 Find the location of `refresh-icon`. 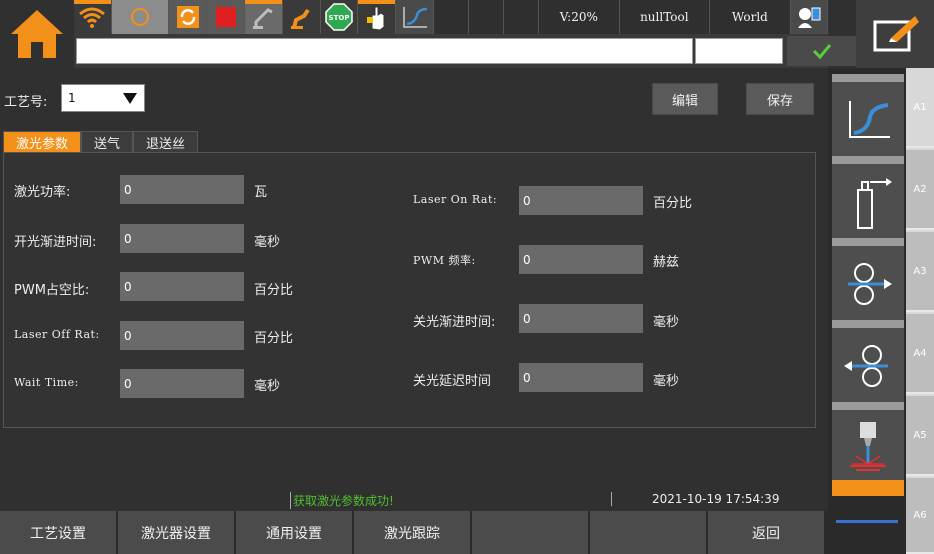

refresh-icon is located at coordinates (187, 17).